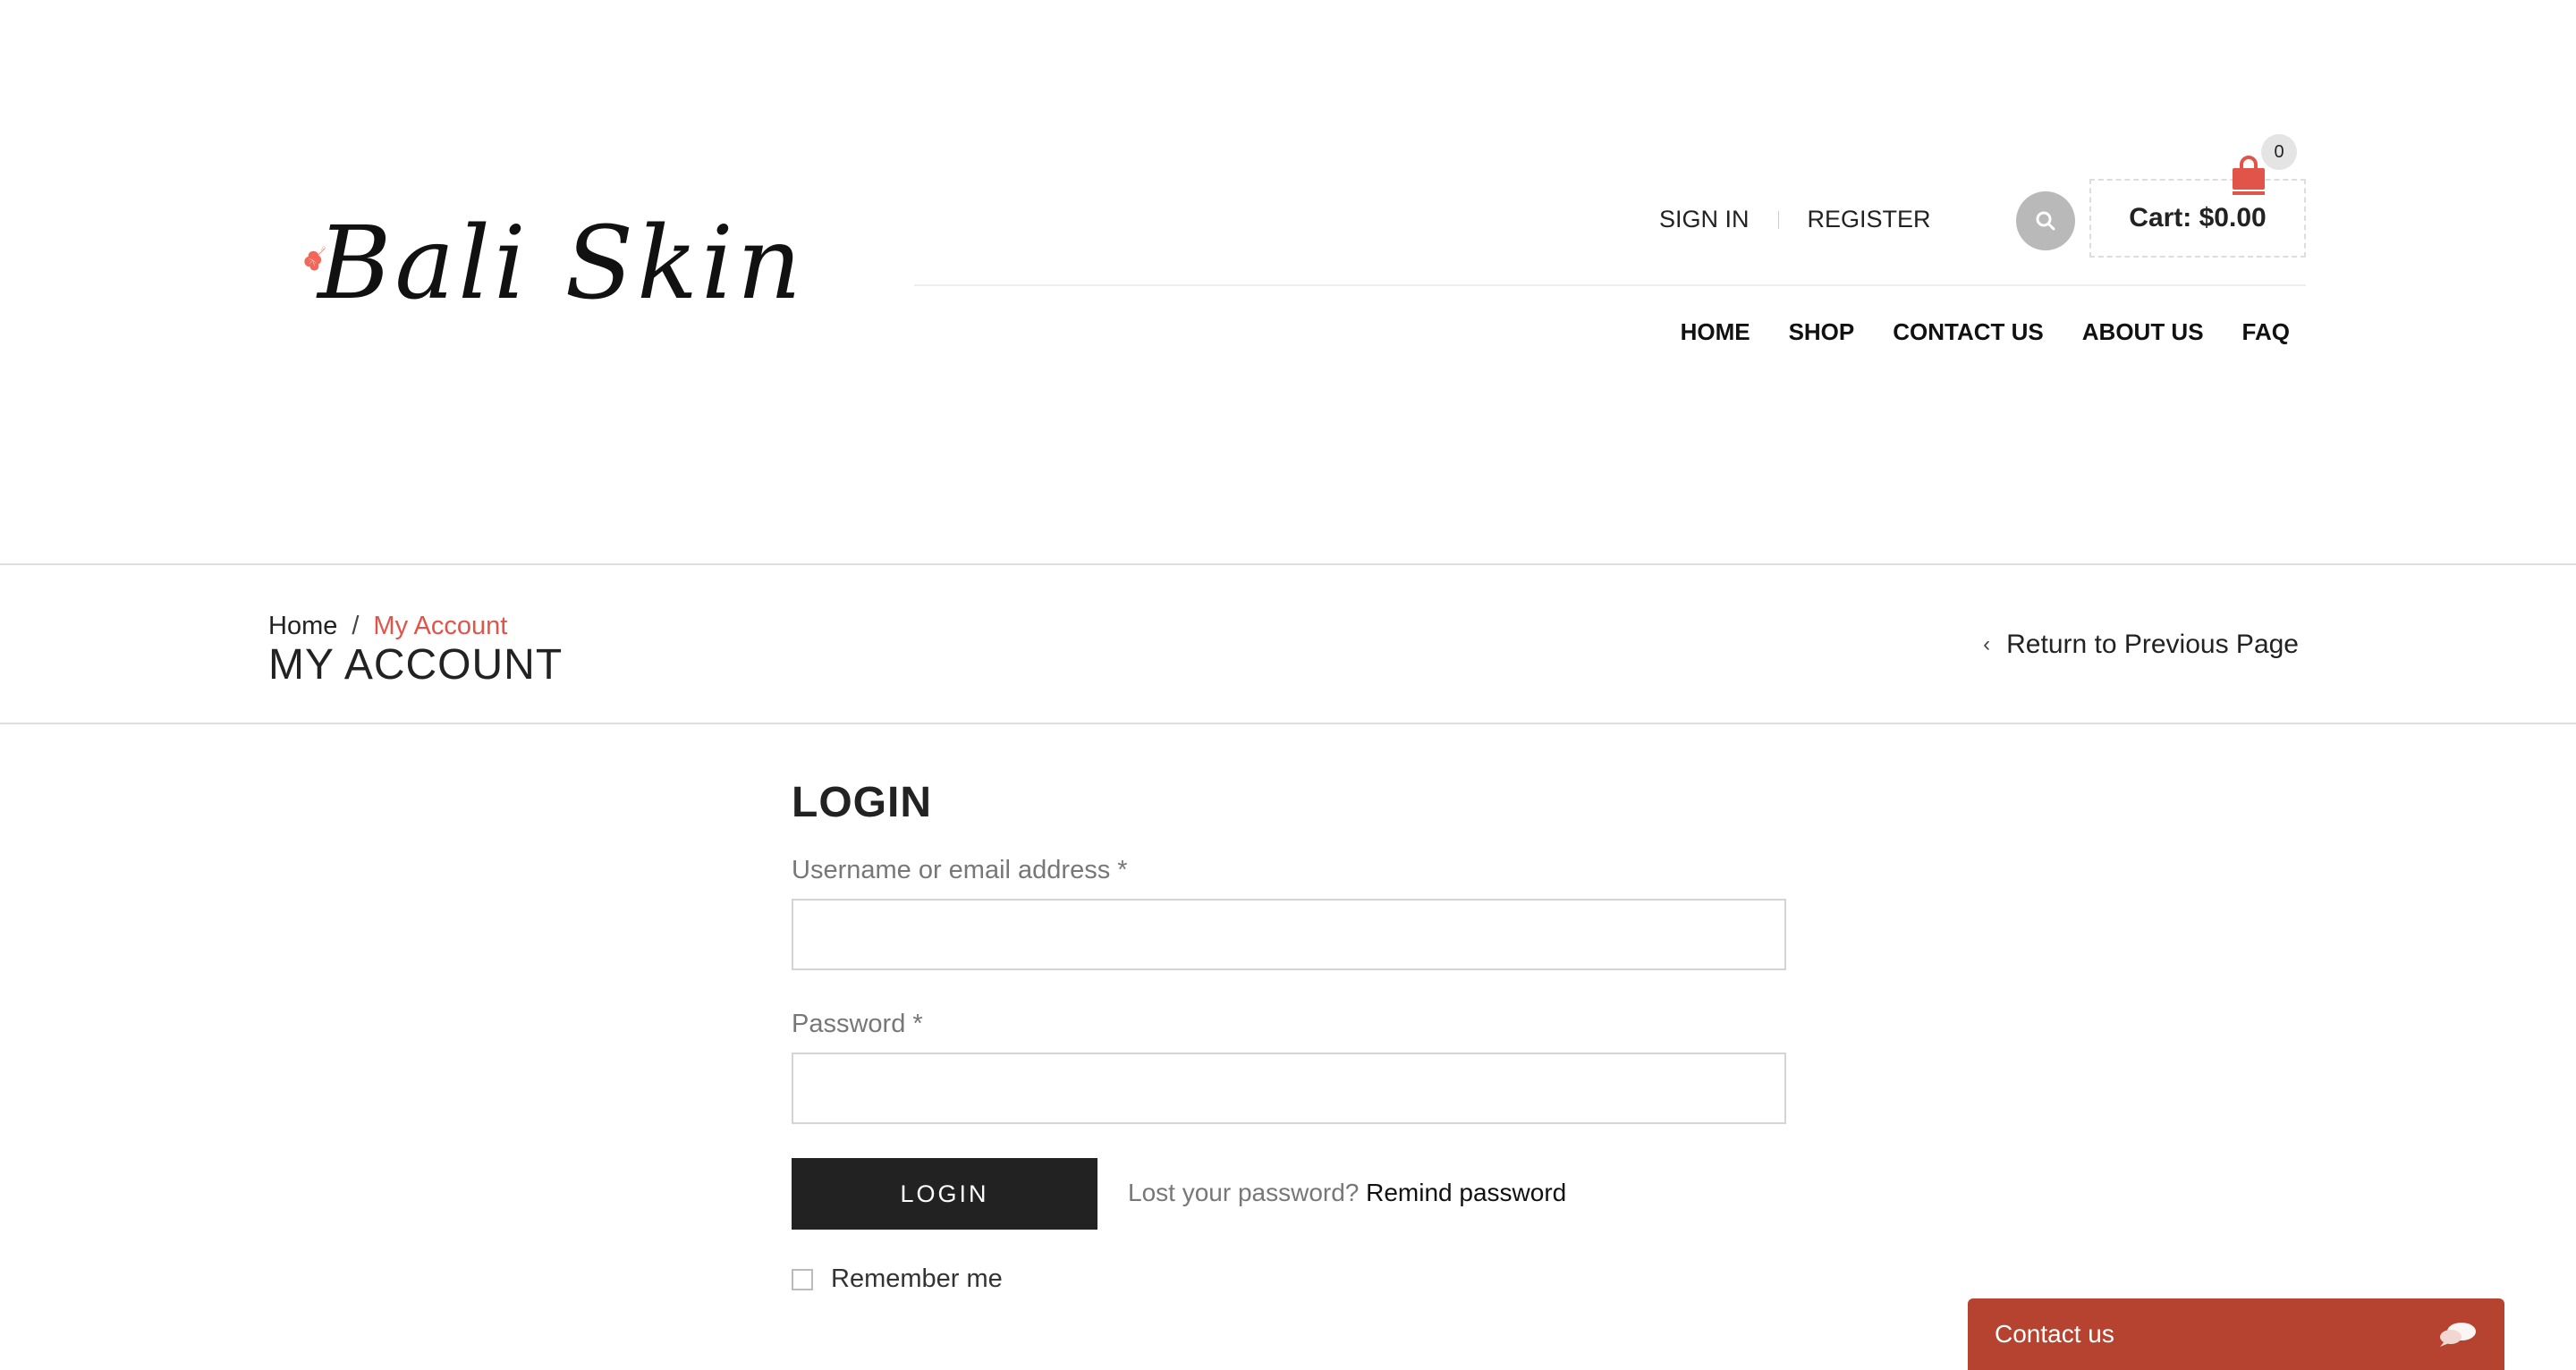 Image resolution: width=2576 pixels, height=1370 pixels. I want to click on contact-us-label: Contact us, so click(2054, 1334).